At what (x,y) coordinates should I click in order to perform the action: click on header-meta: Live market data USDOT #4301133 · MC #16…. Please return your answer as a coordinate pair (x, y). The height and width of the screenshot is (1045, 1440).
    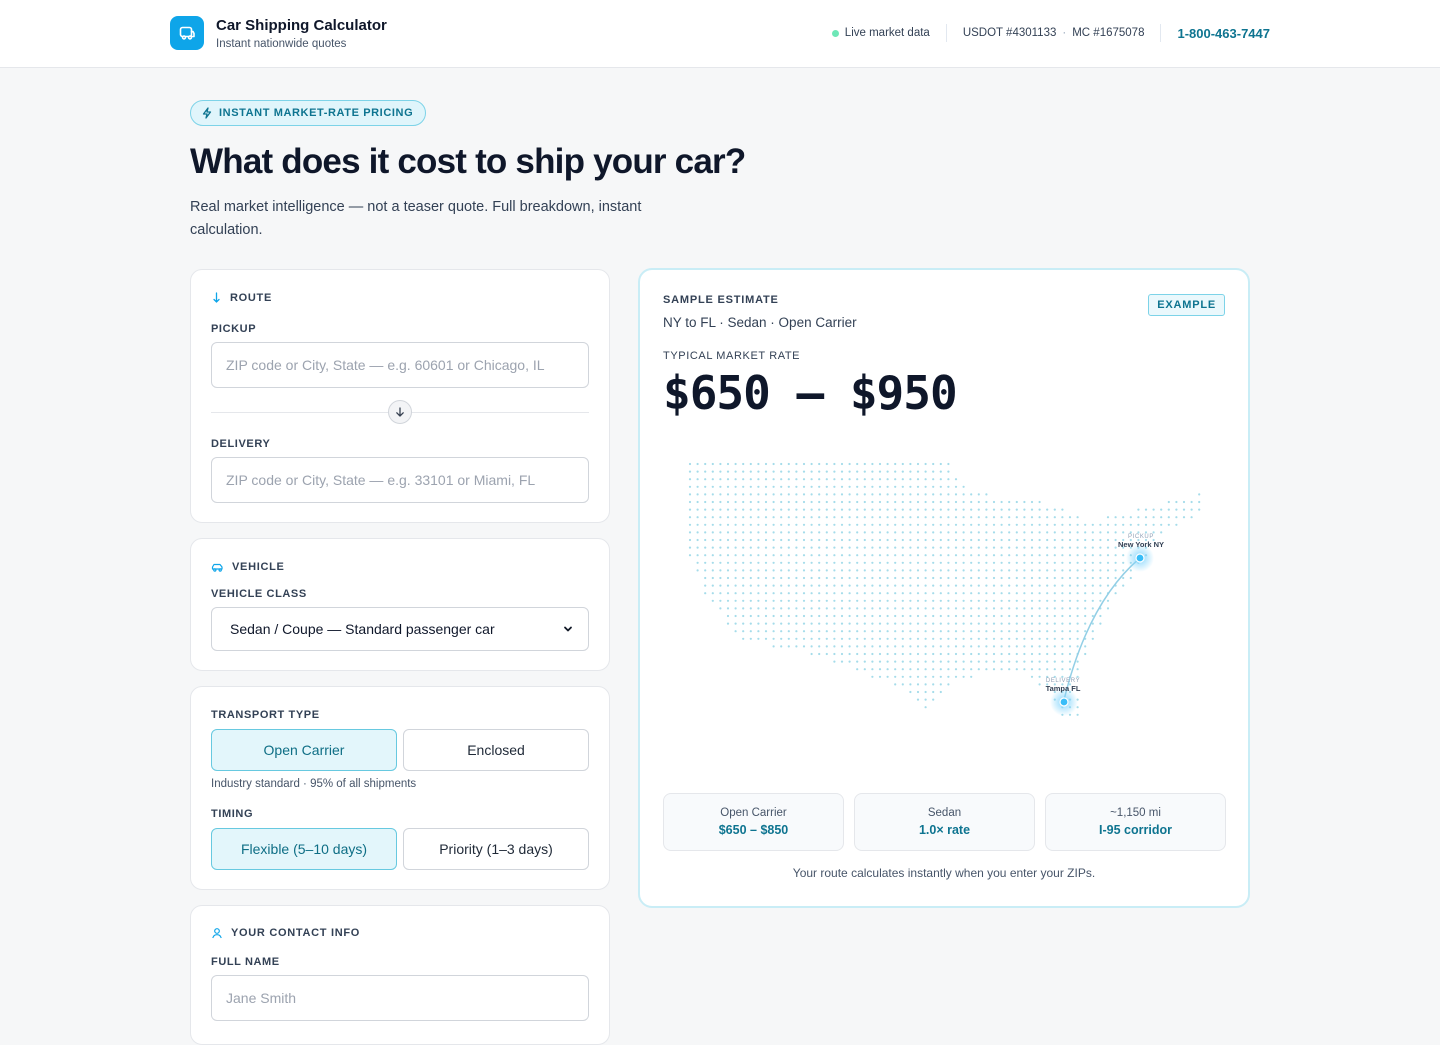
    Looking at the image, I should click on (1050, 33).